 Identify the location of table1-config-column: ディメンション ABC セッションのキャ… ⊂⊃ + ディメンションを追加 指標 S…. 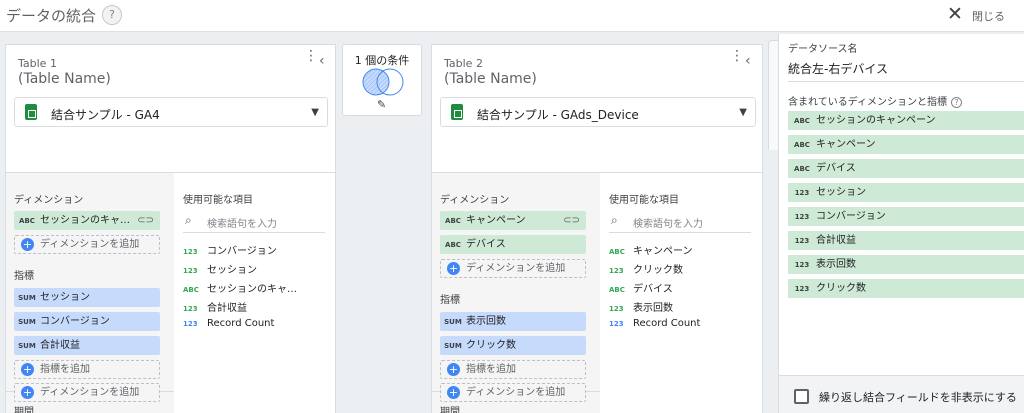
(90, 293).